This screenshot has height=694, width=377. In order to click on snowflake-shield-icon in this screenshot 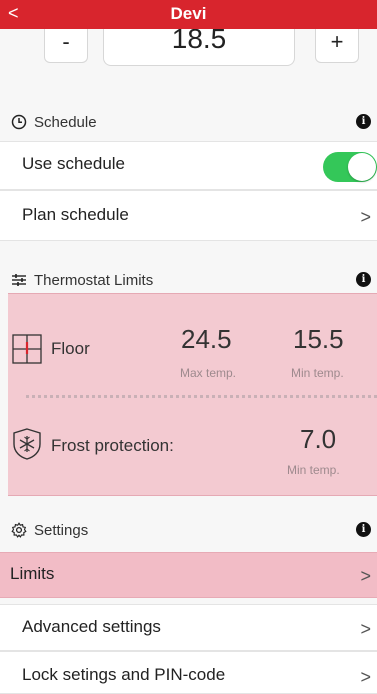, I will do `click(27, 444)`.